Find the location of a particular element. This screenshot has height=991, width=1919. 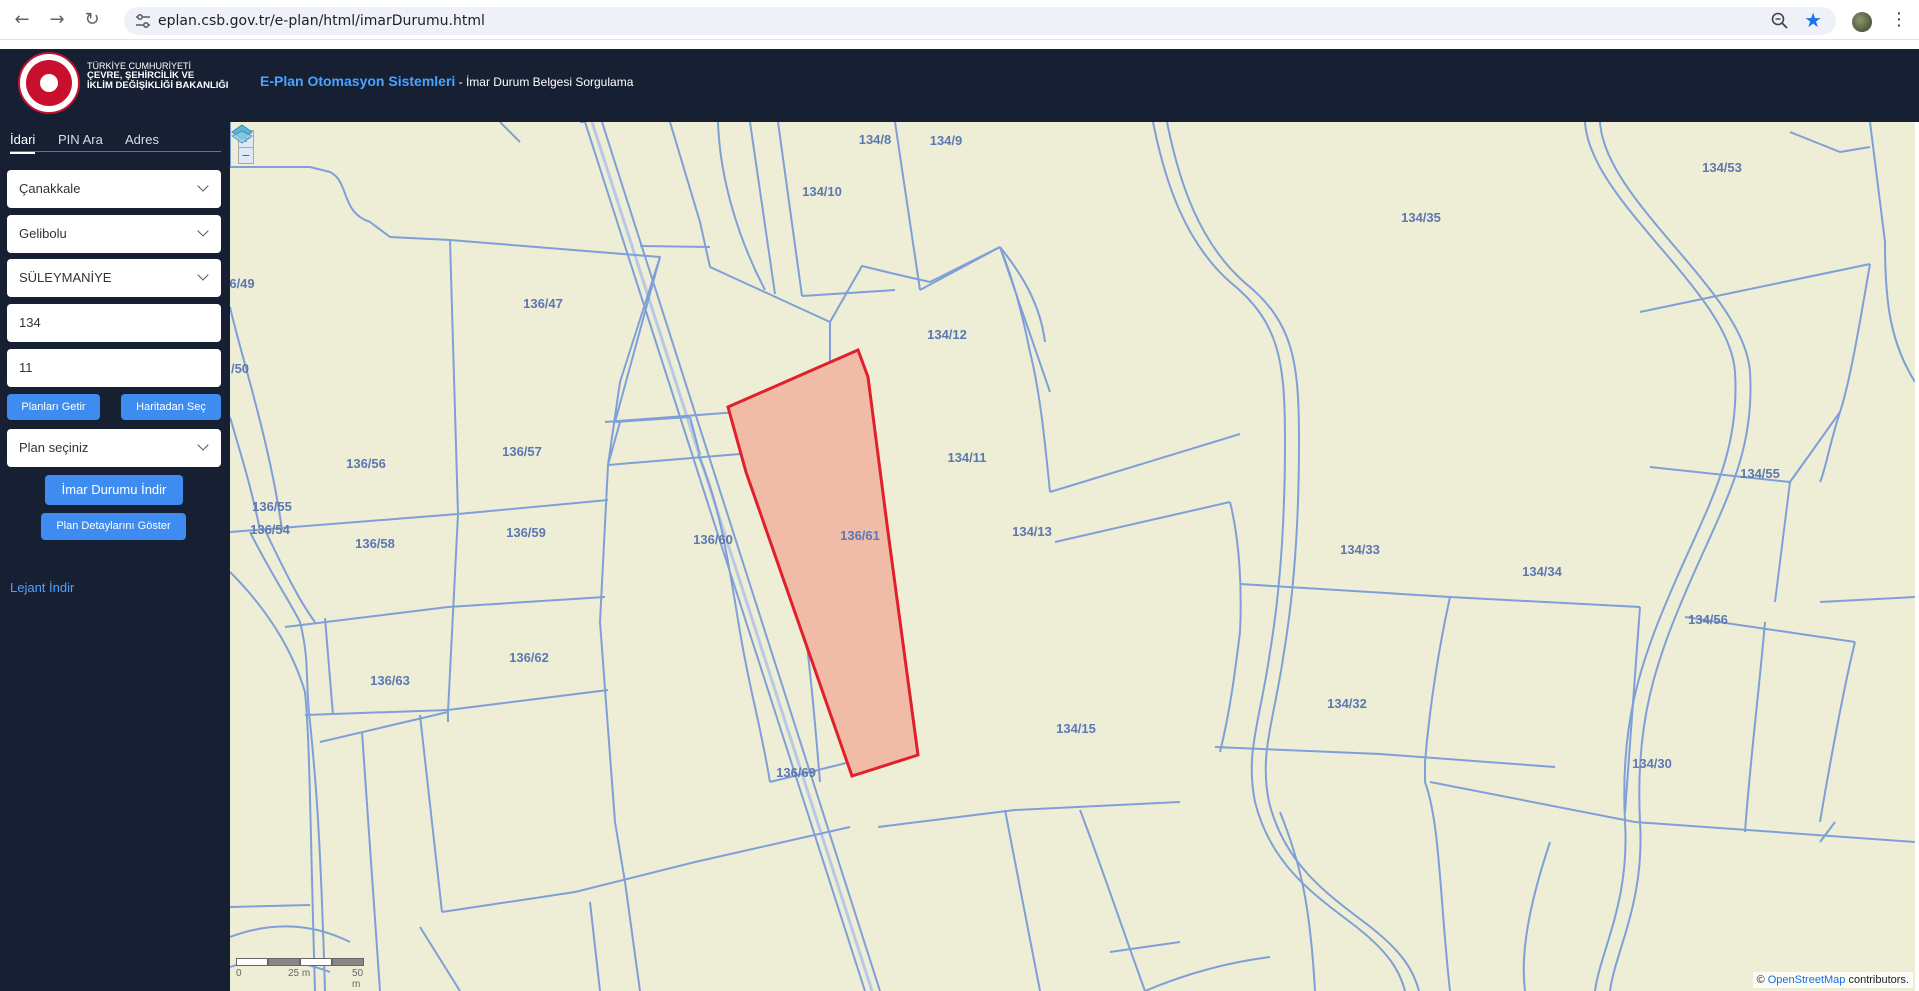

block-input: 134 is located at coordinates (114, 323).